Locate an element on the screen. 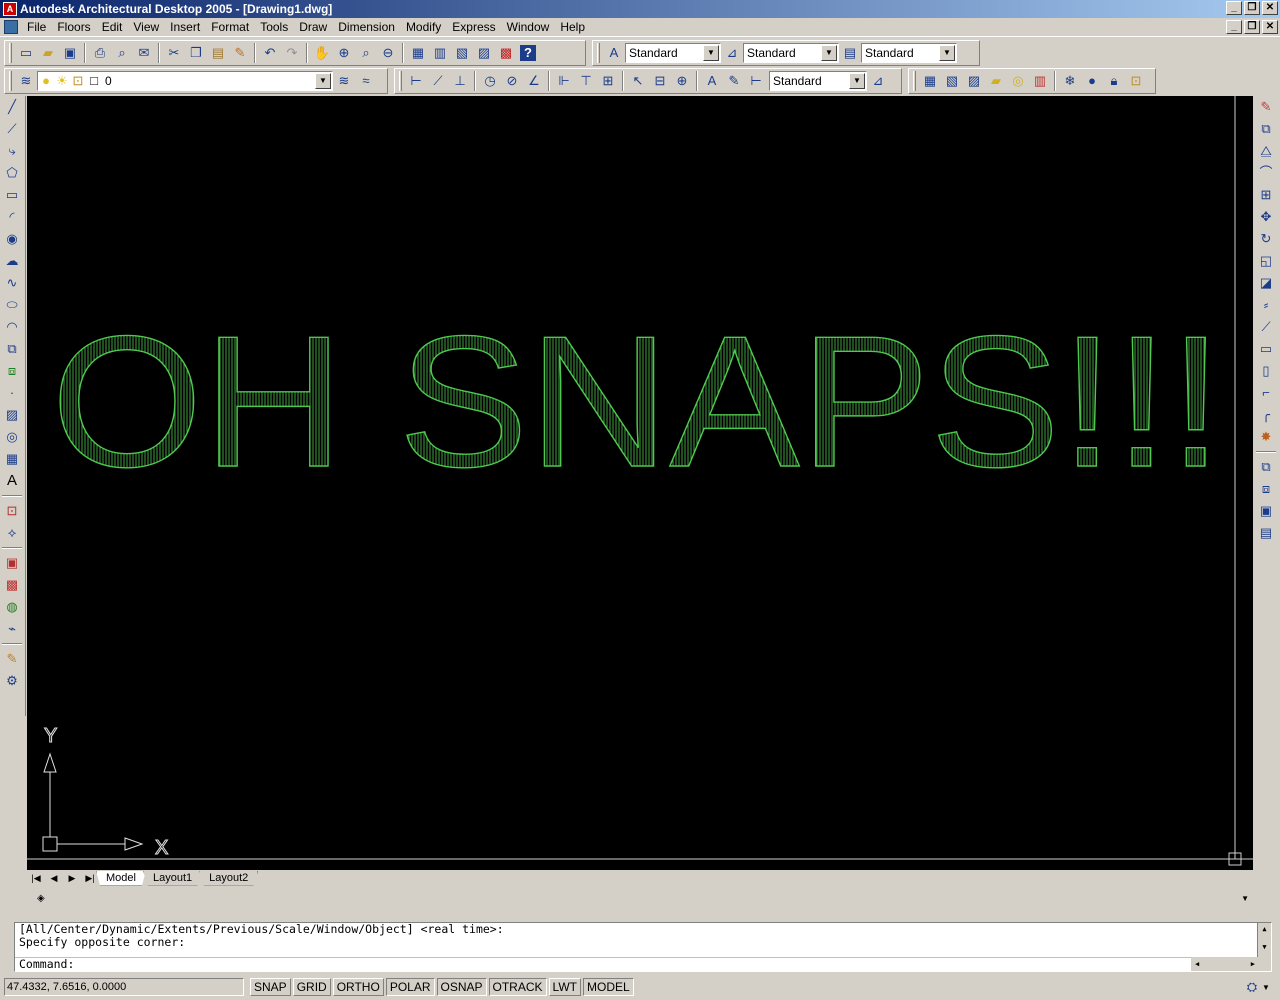 The image size is (1280, 1000). properties-button: ▦ is located at coordinates (418, 53).